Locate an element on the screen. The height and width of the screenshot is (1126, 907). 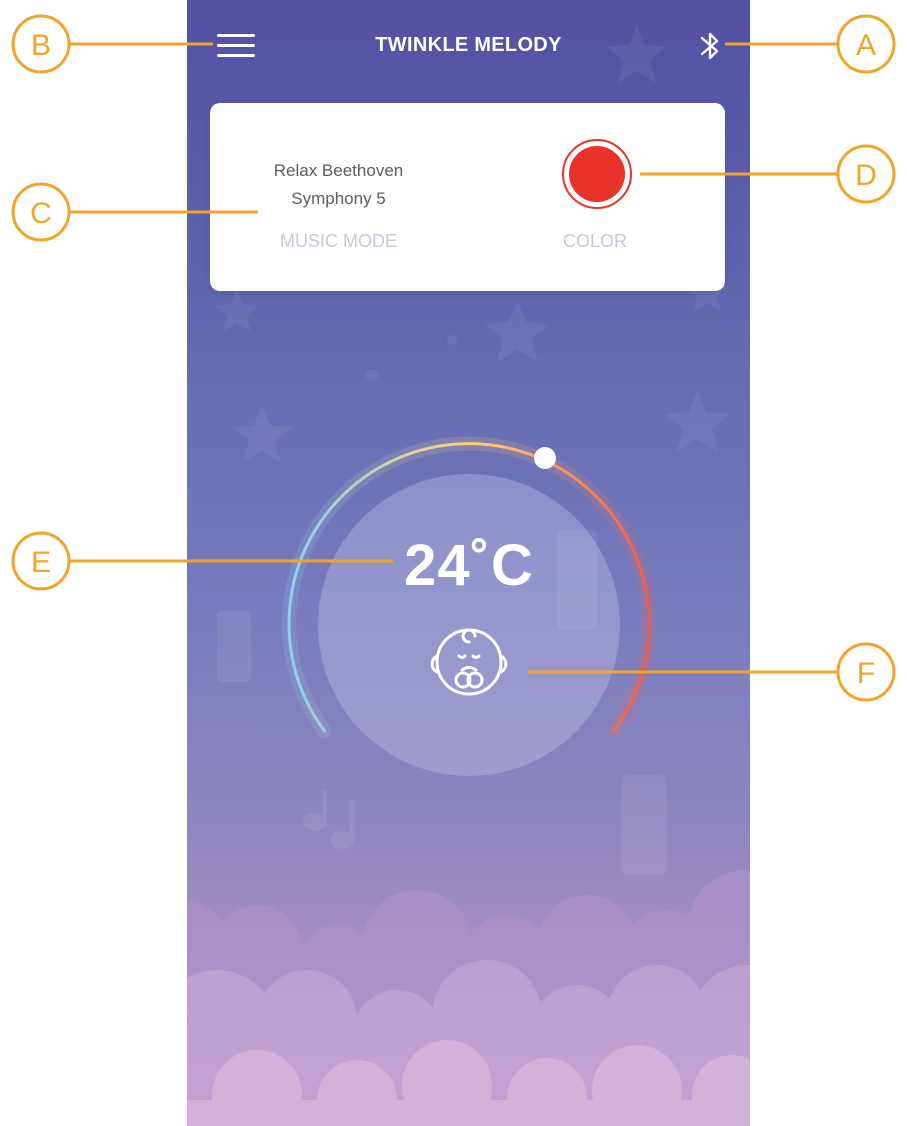
callout-label-c: C is located at coordinates (41, 213).